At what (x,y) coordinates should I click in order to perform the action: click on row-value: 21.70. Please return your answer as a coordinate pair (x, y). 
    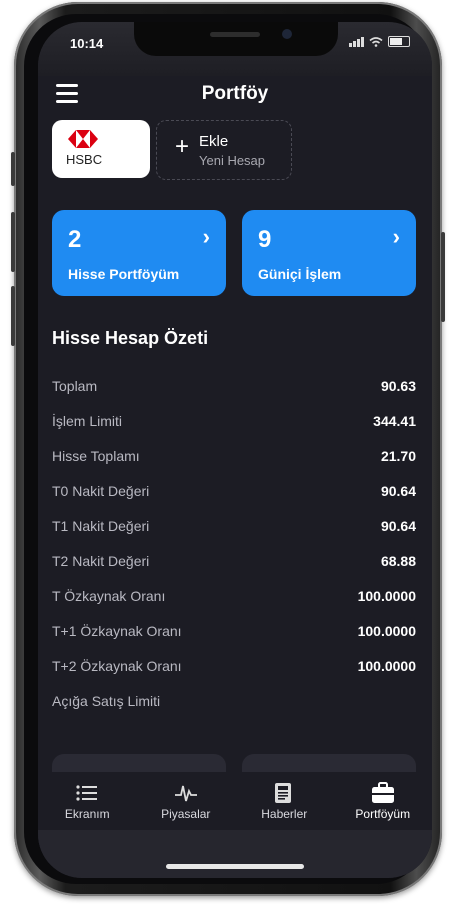
    Looking at the image, I should click on (398, 455).